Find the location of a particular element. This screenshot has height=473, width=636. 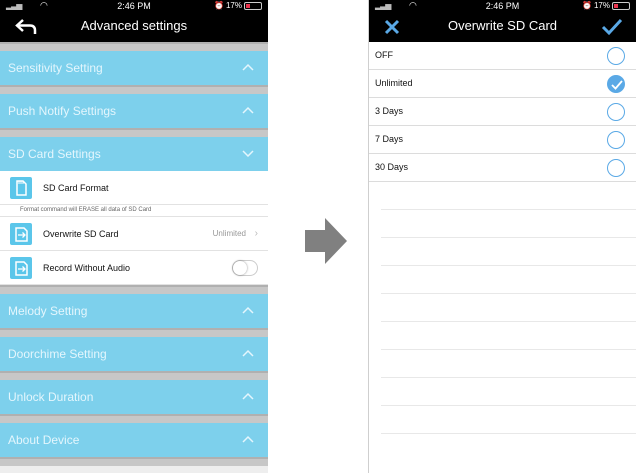

section-label: About Device is located at coordinates (44, 440).